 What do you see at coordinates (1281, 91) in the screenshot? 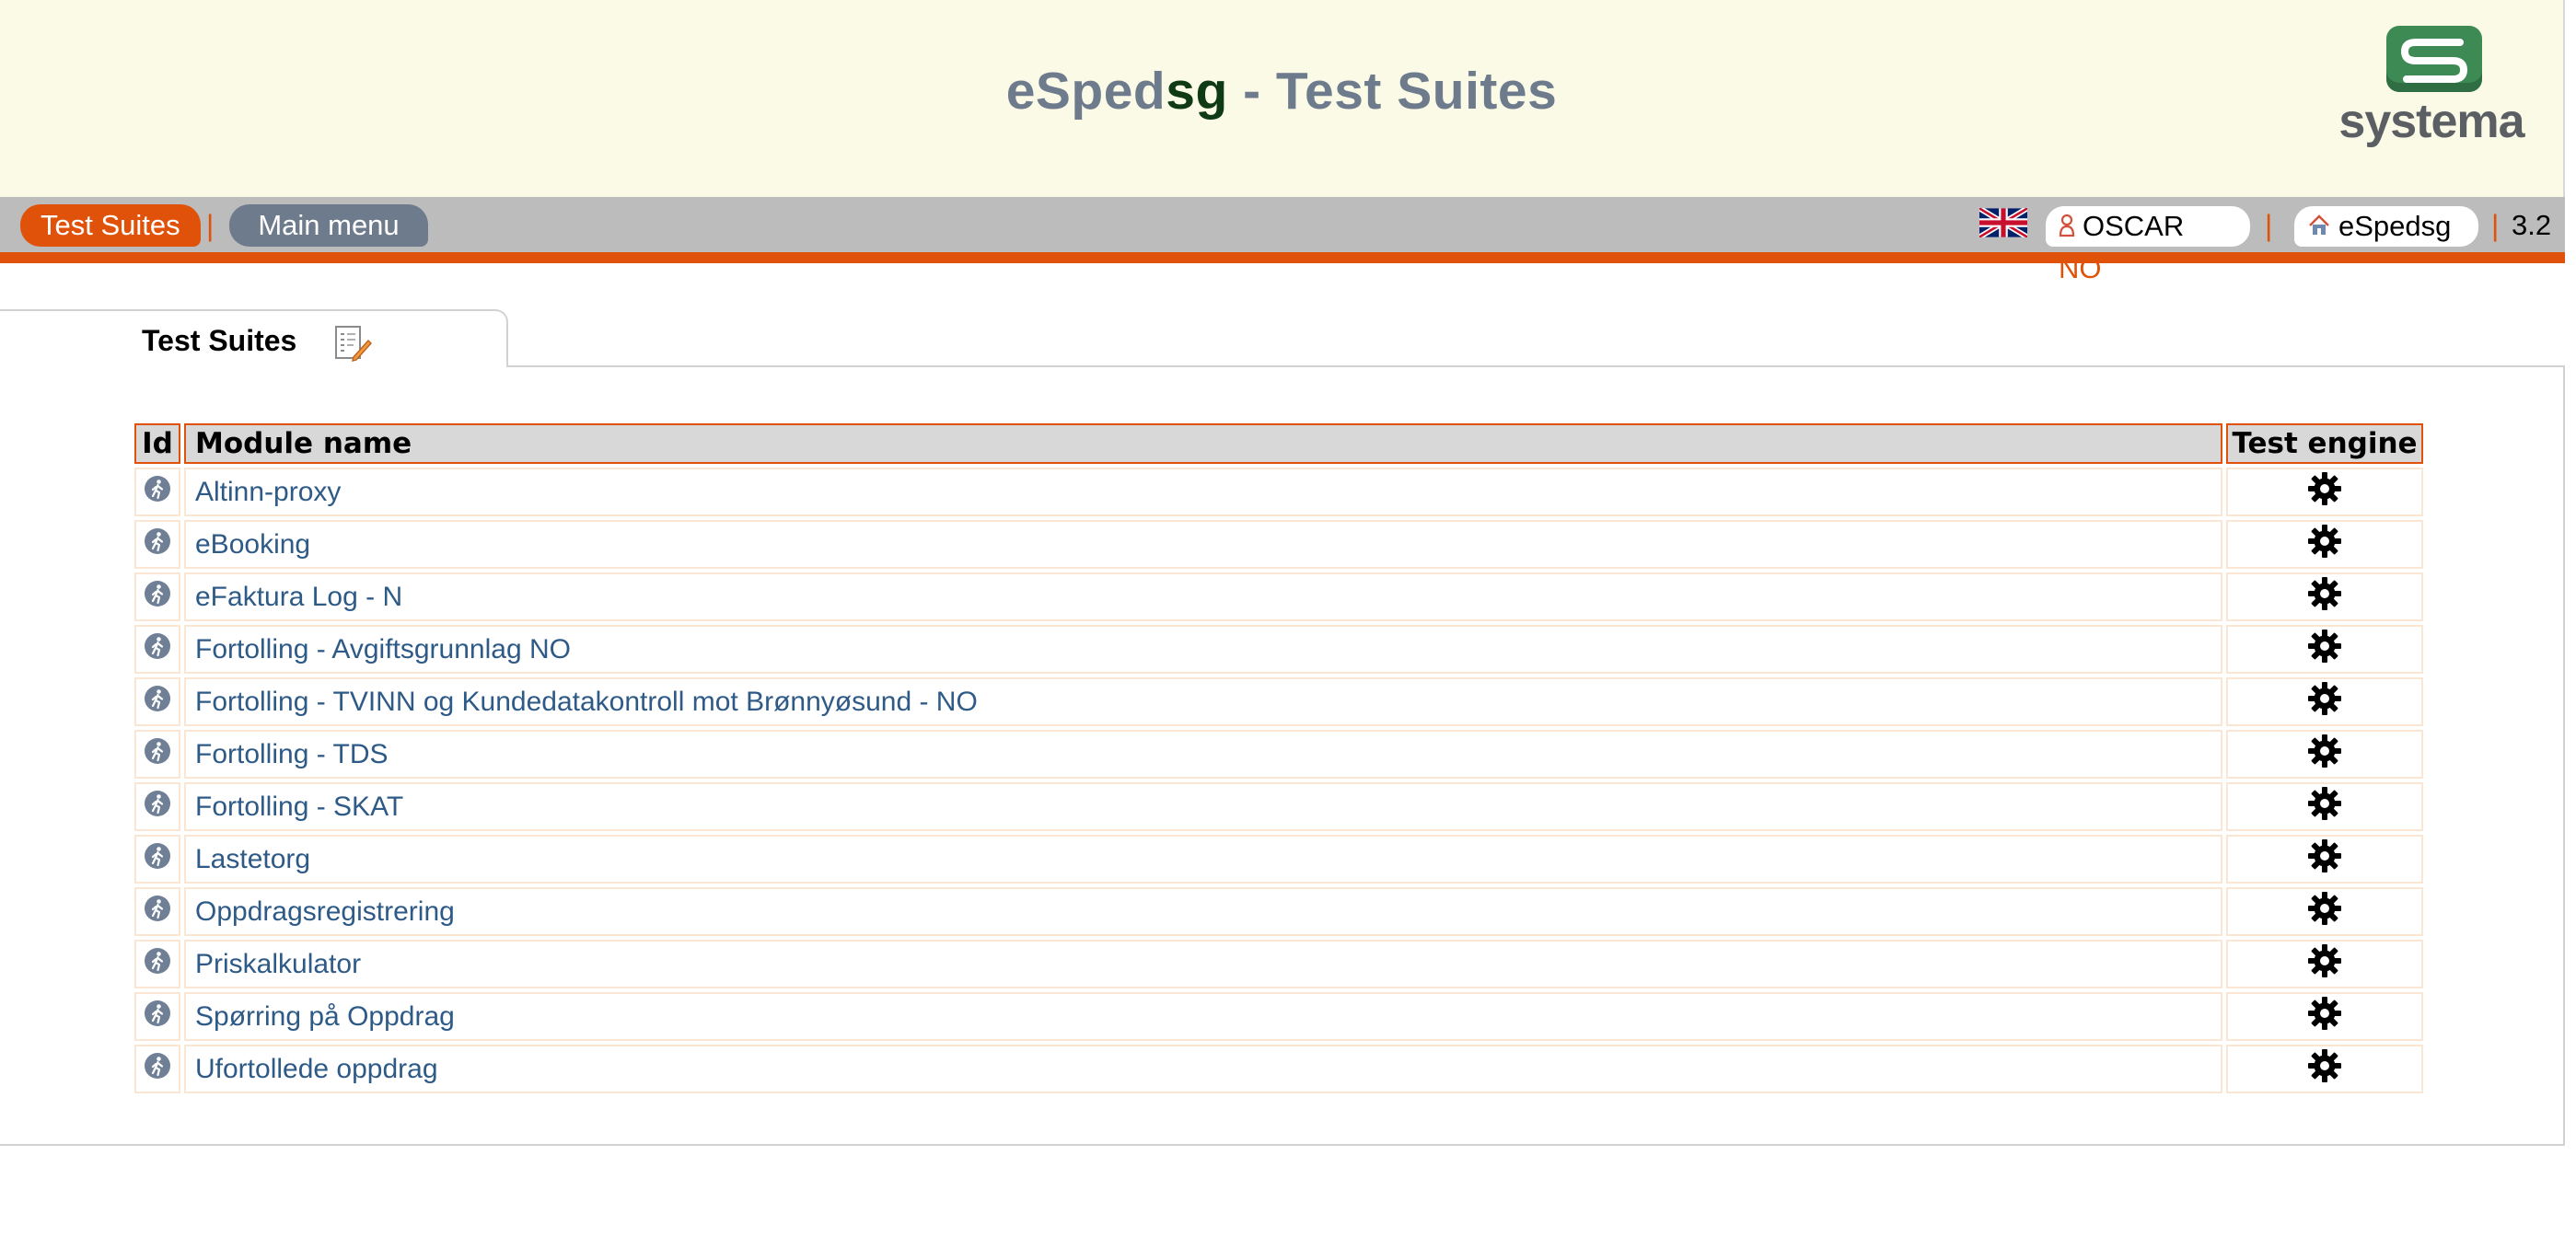
I see `app-title: eSpedsg - Test Suites` at bounding box center [1281, 91].